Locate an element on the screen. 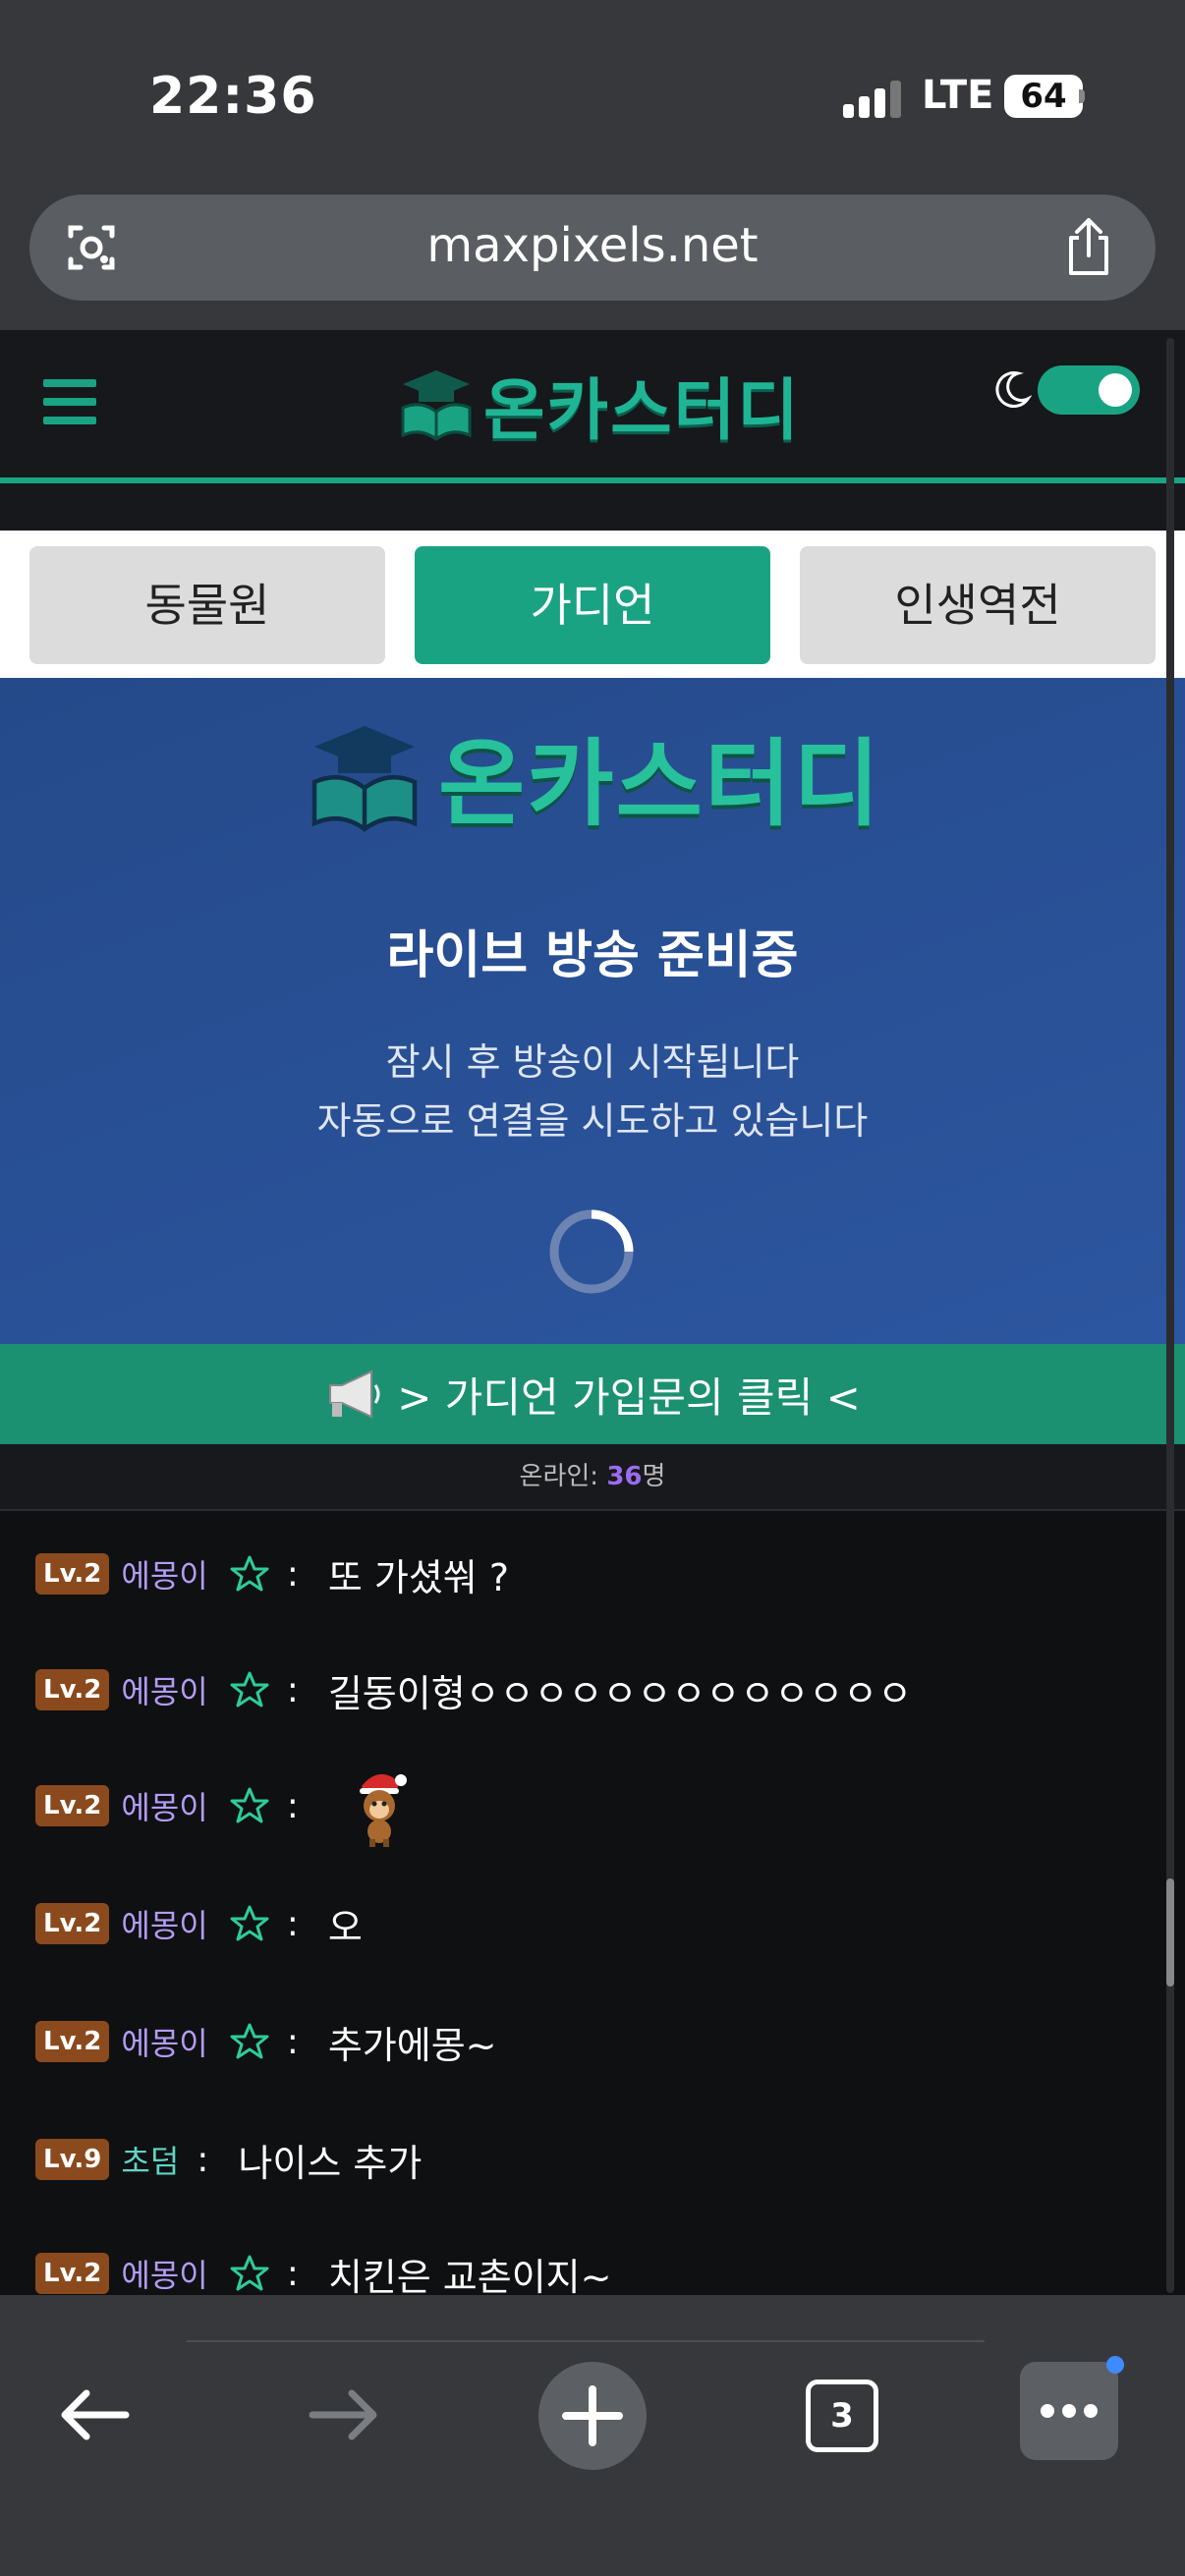  join-inquiry-banner: > 가디언 가입문의 클릭 < is located at coordinates (592, 1394).